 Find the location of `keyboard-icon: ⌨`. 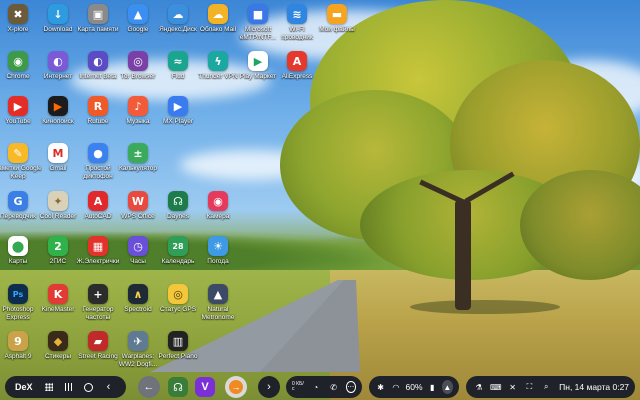

keyboard-icon: ⌨ is located at coordinates (496, 387).